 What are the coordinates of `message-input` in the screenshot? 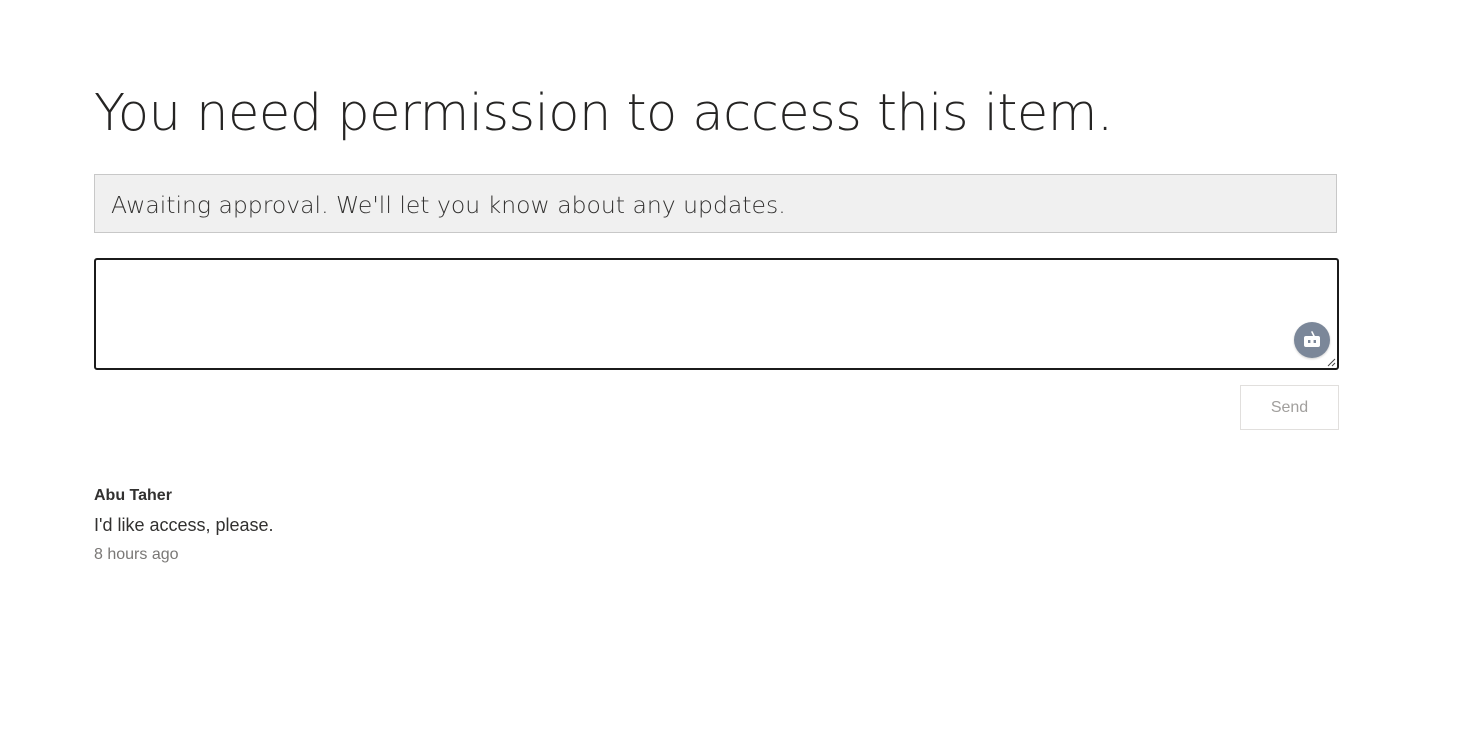 It's located at (716, 314).